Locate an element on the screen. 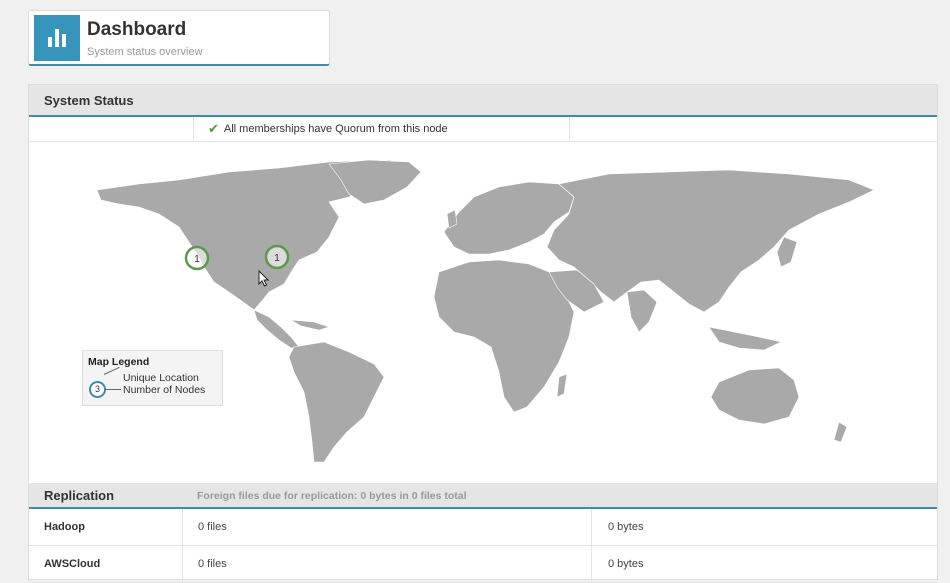  legend-unique-location: Unique Location is located at coordinates (161, 378).